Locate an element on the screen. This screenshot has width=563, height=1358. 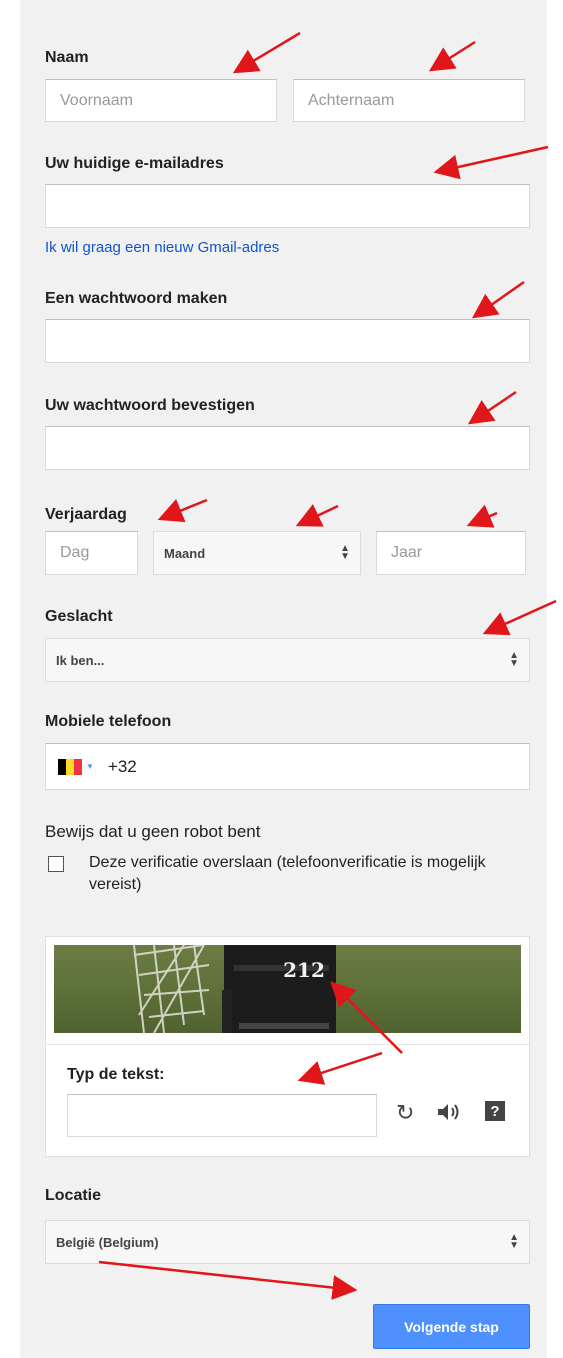
location-value: België (Belgium) is located at coordinates (107, 1242).